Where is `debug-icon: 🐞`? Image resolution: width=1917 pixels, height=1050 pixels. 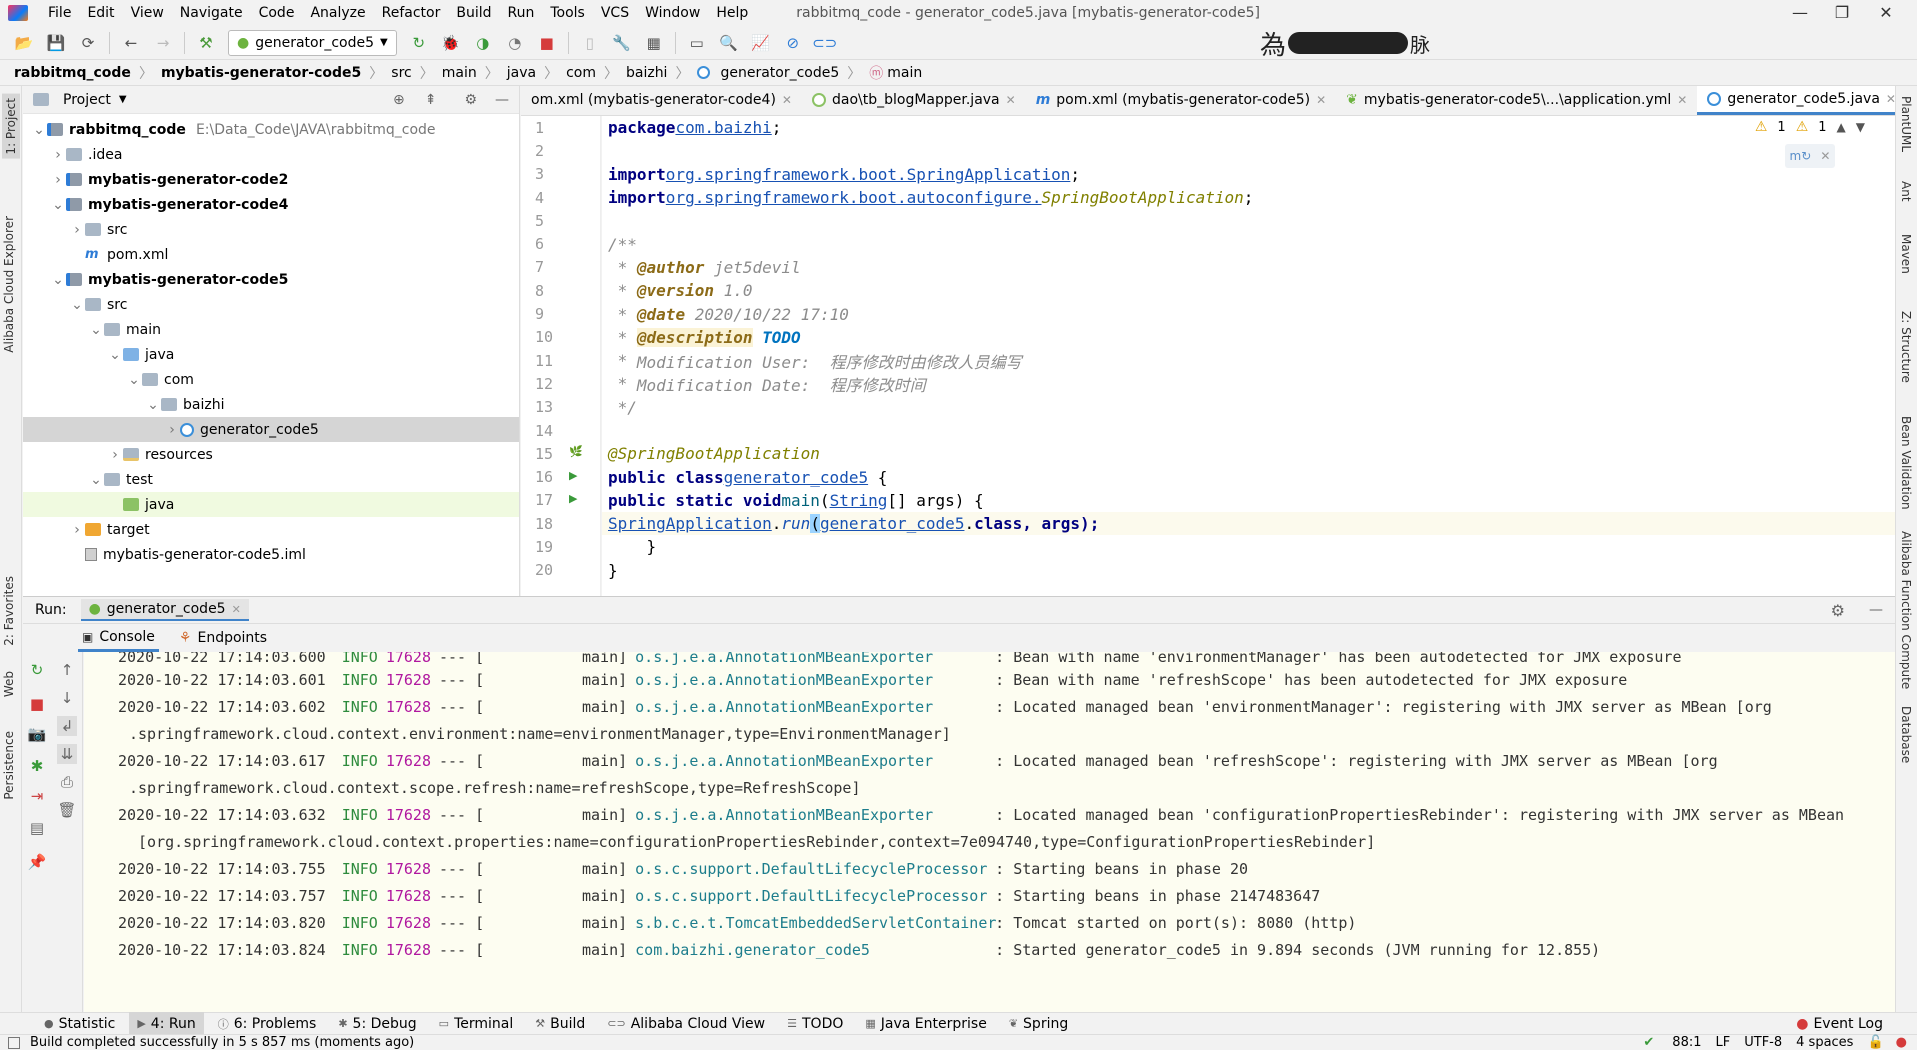
debug-icon: 🐞 is located at coordinates (451, 43).